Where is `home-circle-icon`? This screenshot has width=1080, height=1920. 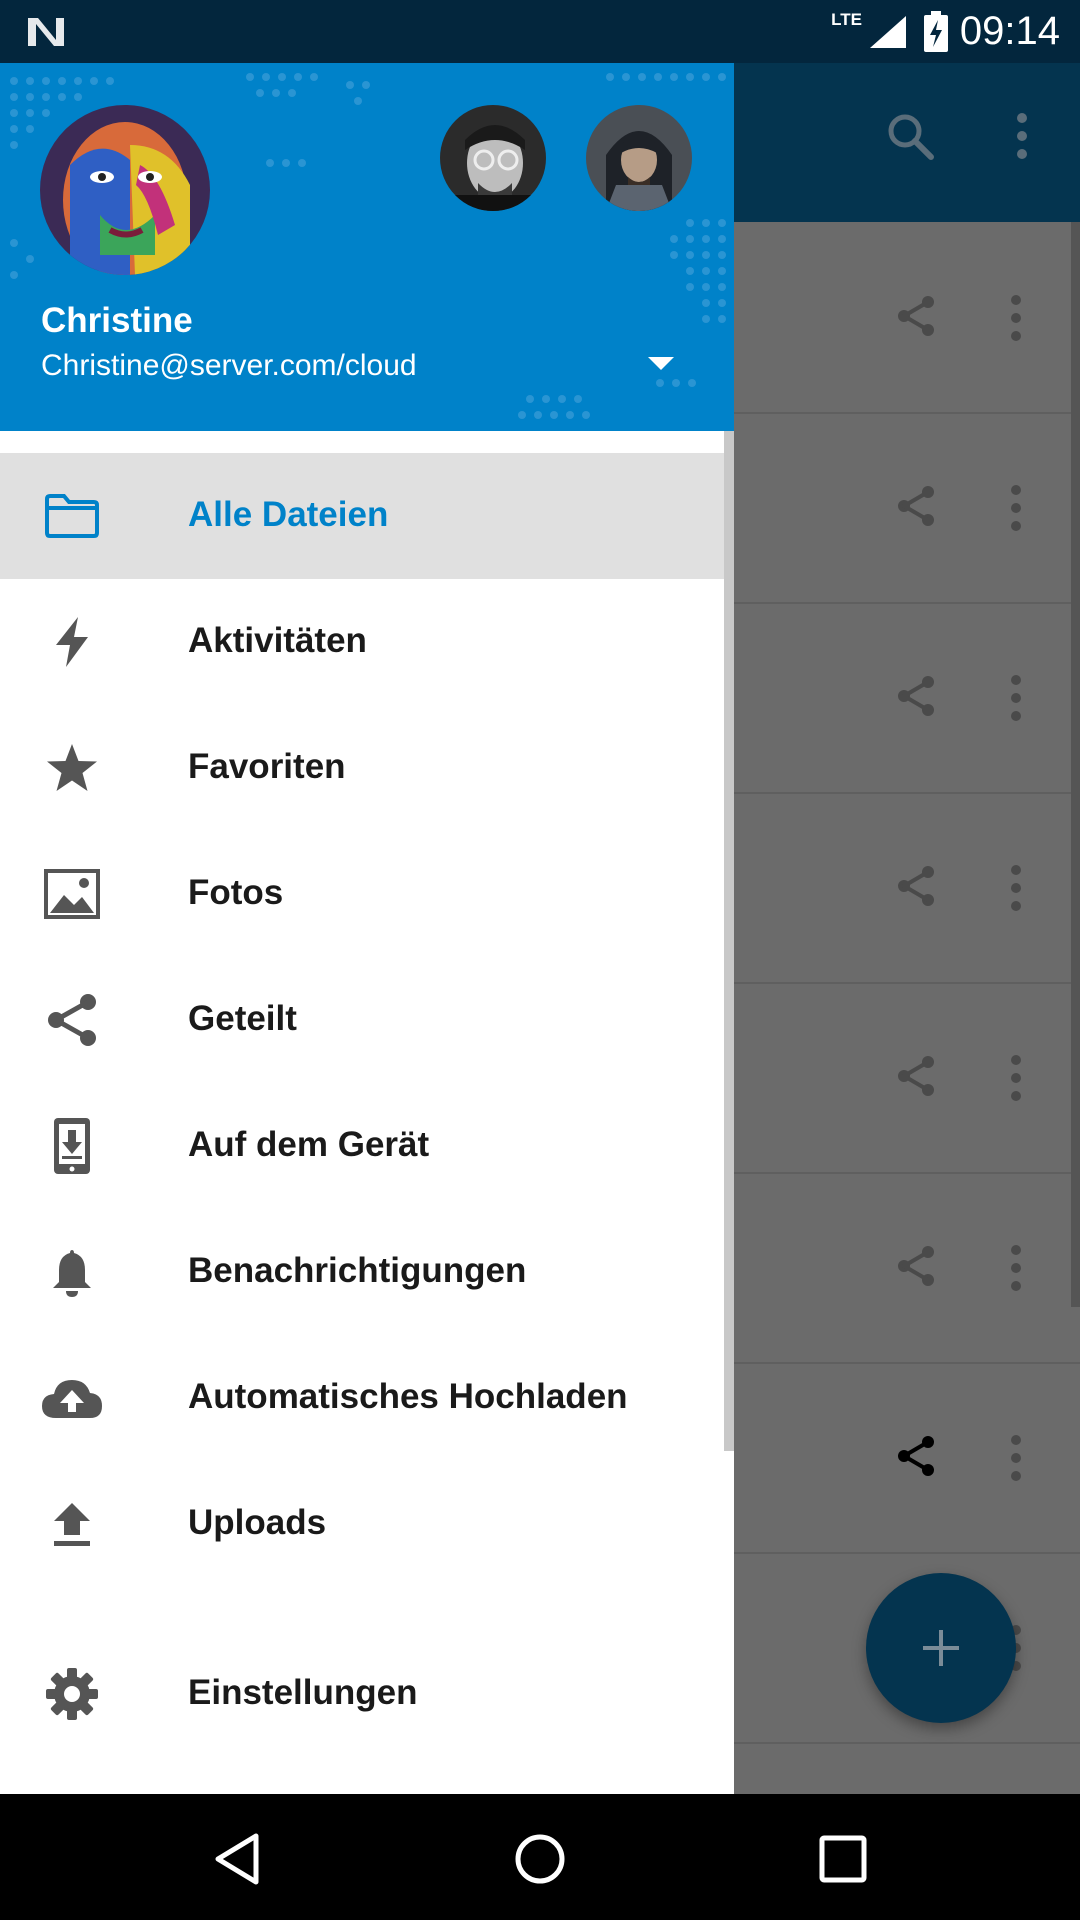
home-circle-icon is located at coordinates (540, 1859).